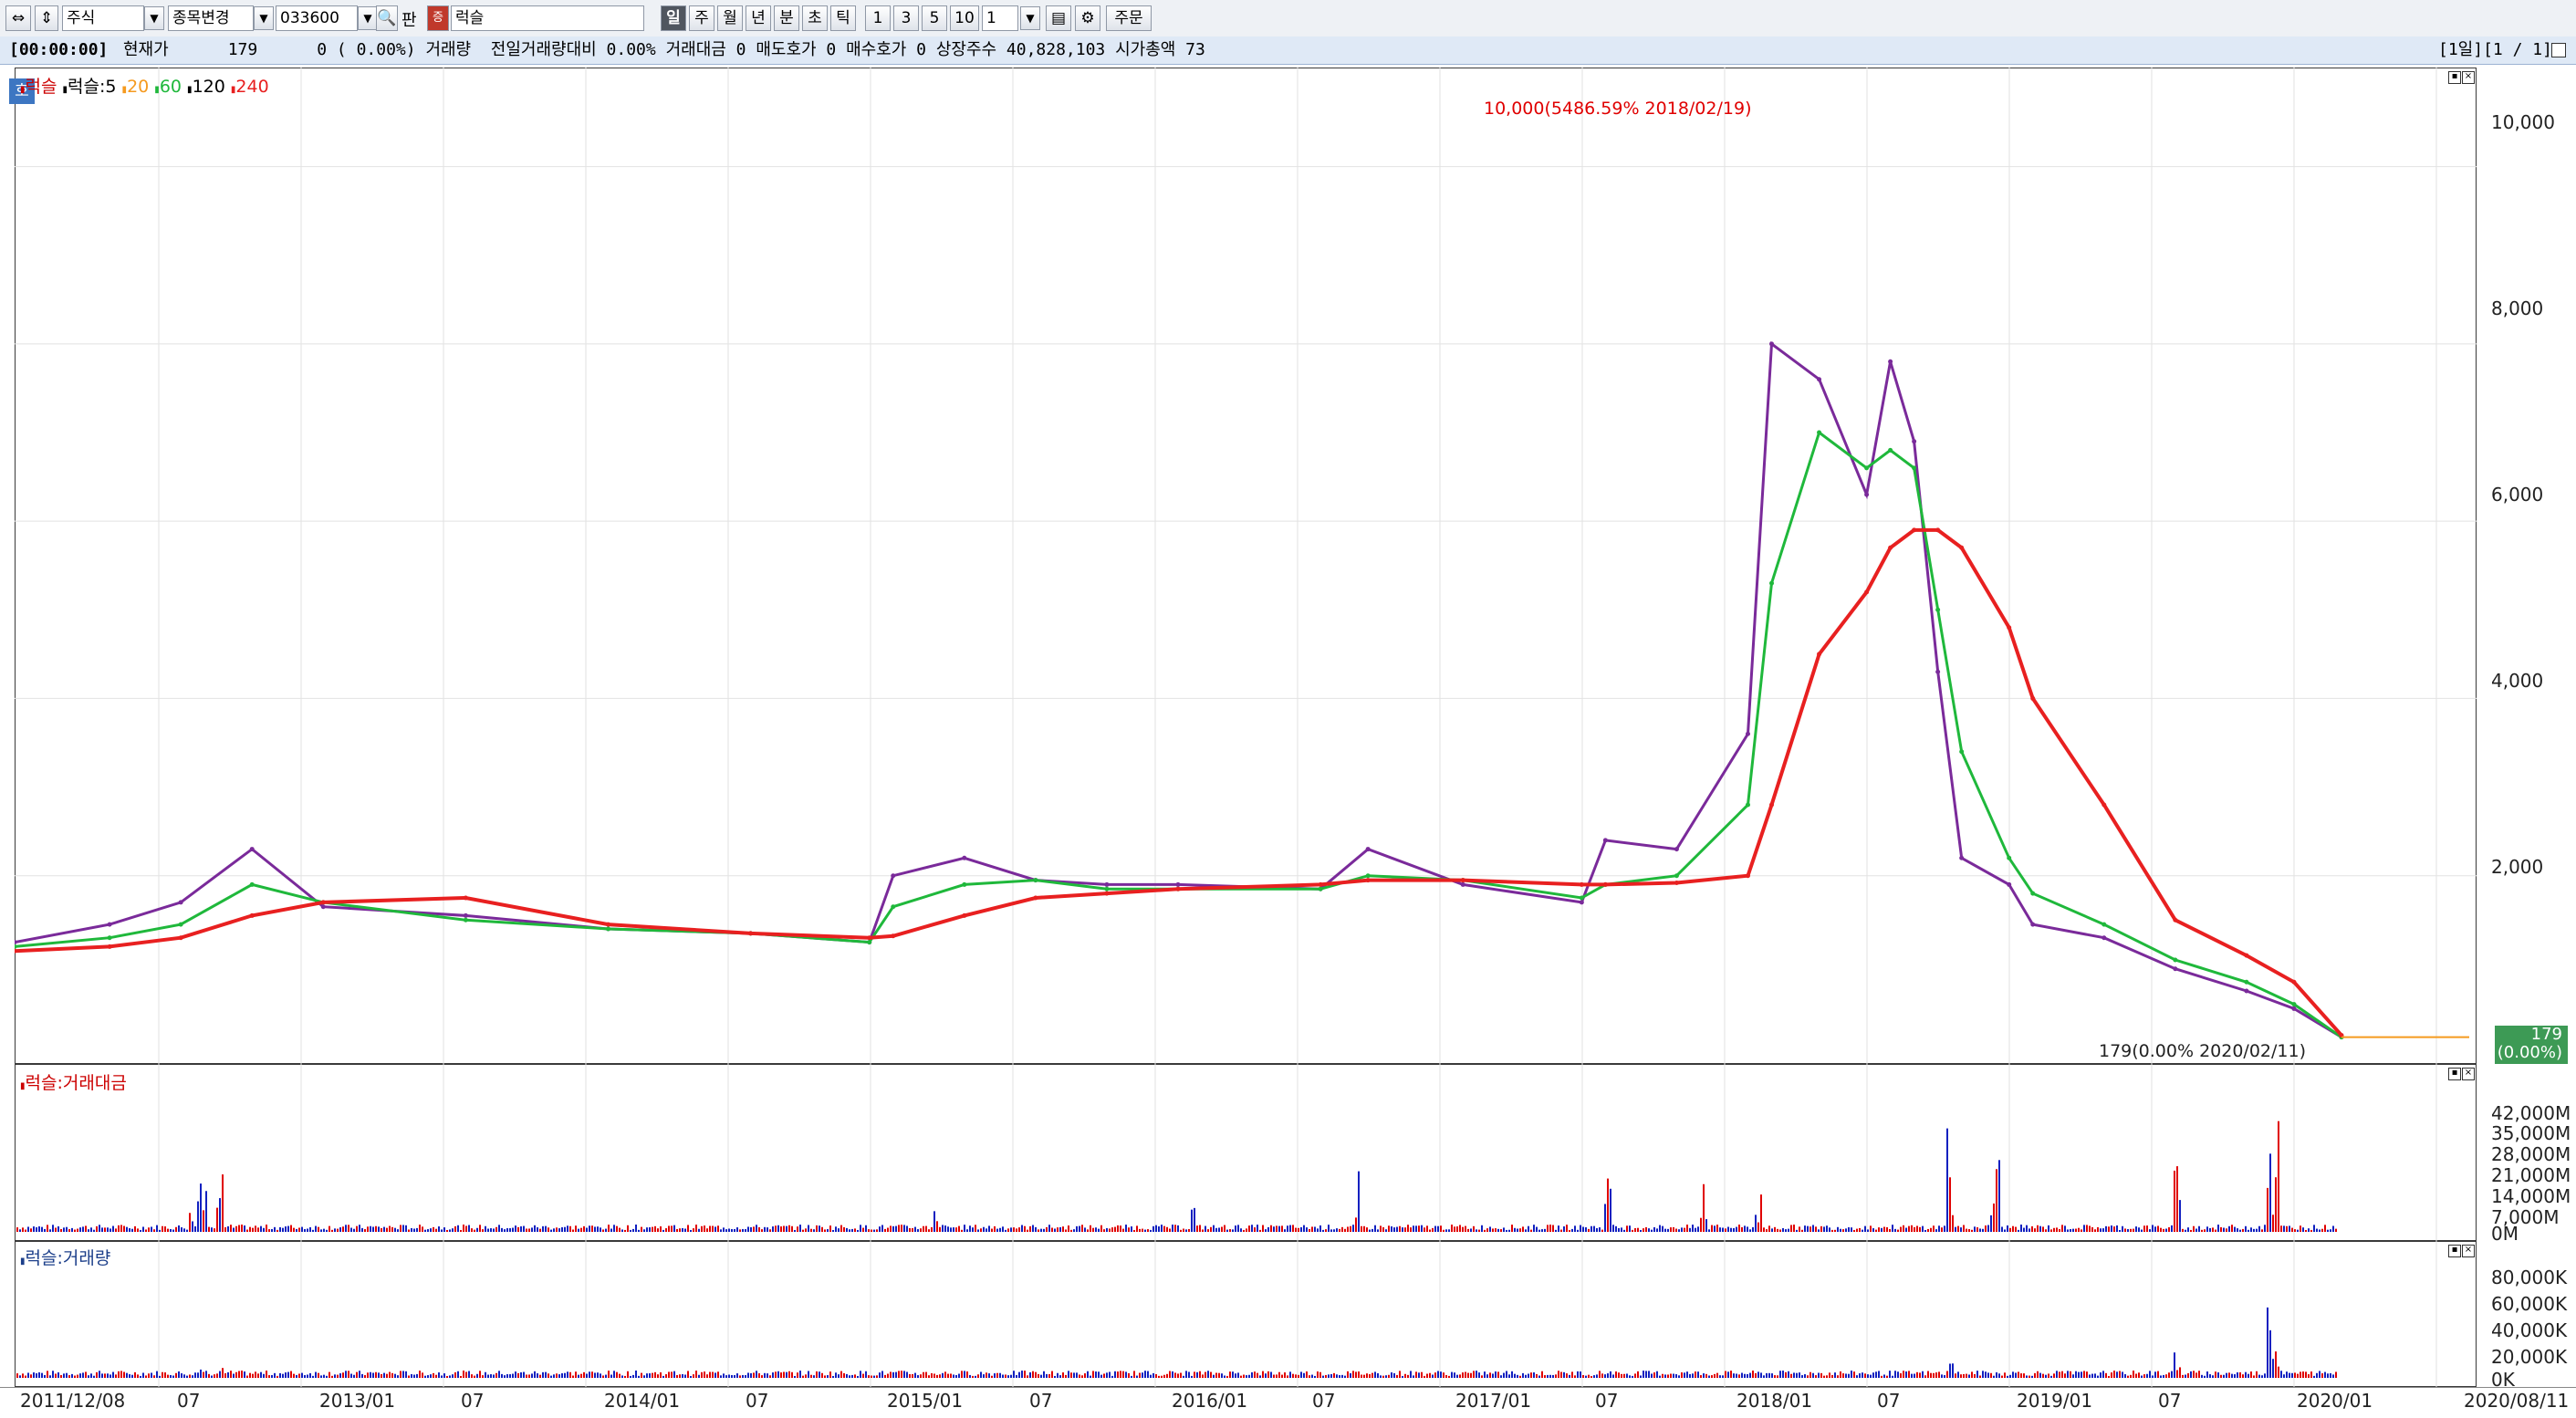 This screenshot has height=1418, width=2576. Describe the element at coordinates (934, 18) in the screenshot. I see `interval-5-button: 5` at that location.